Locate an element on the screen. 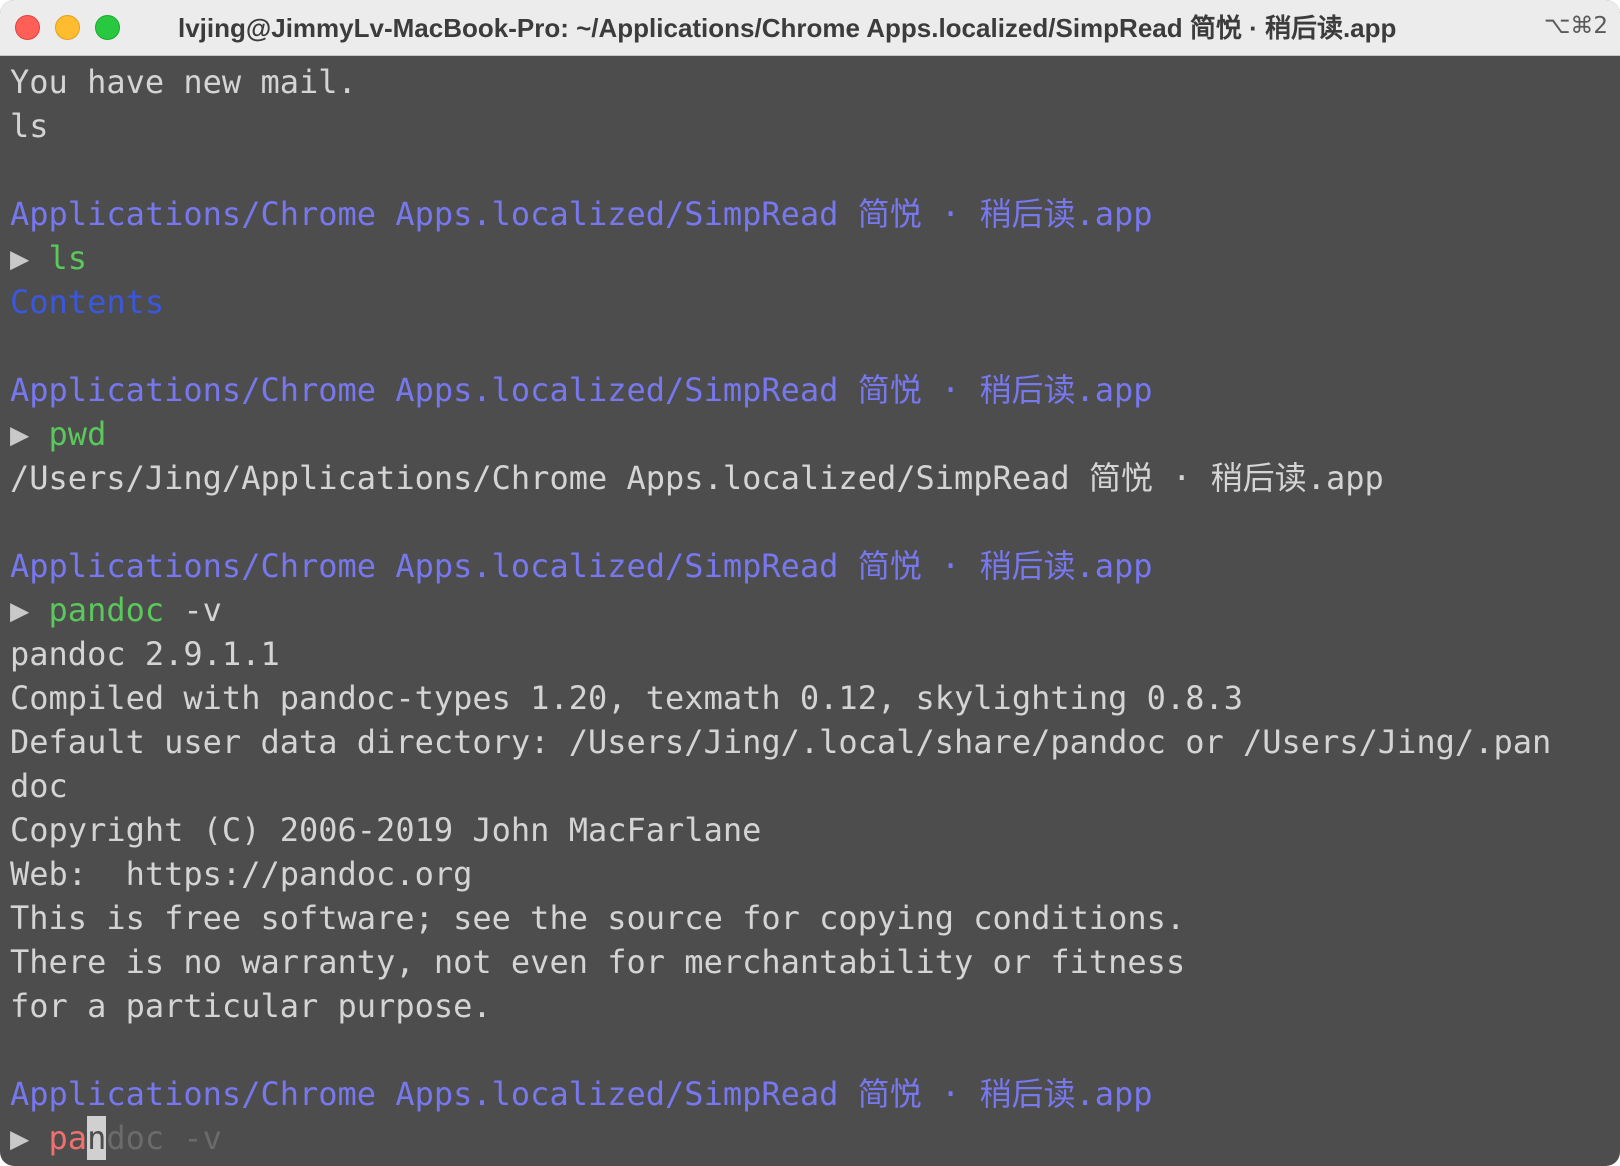 This screenshot has height=1166, width=1620. typed-input: pa is located at coordinates (68, 1138).